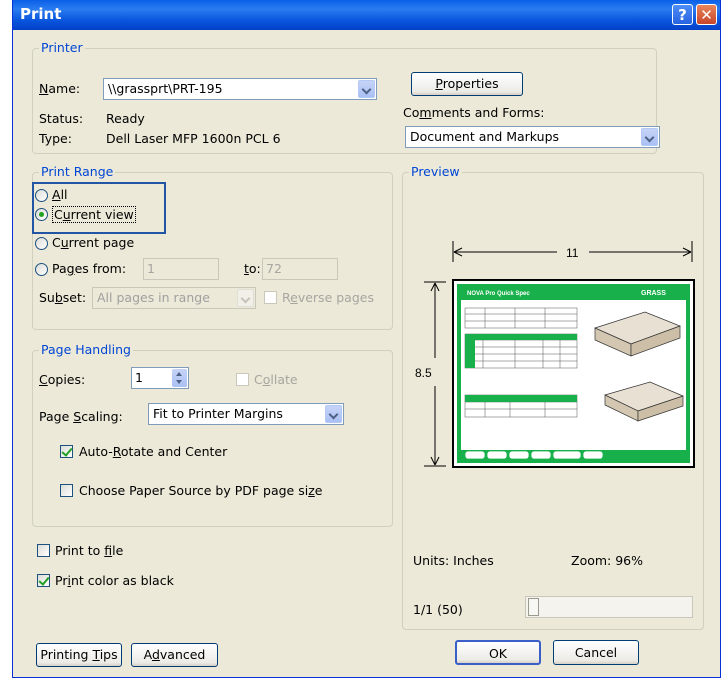  I want to click on page-scaling-select: Fit to Printer Margins, so click(246, 414).